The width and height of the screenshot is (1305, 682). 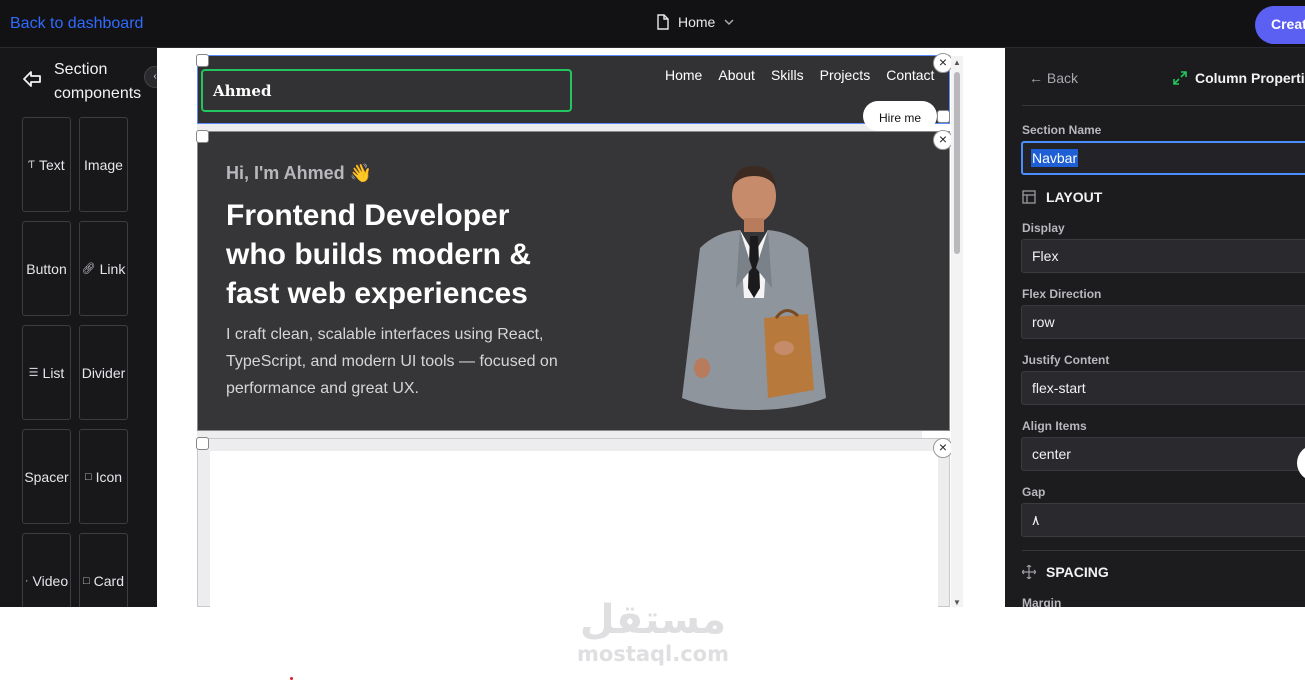 I want to click on layout-heading-text: LAYOUT, so click(x=1074, y=197).